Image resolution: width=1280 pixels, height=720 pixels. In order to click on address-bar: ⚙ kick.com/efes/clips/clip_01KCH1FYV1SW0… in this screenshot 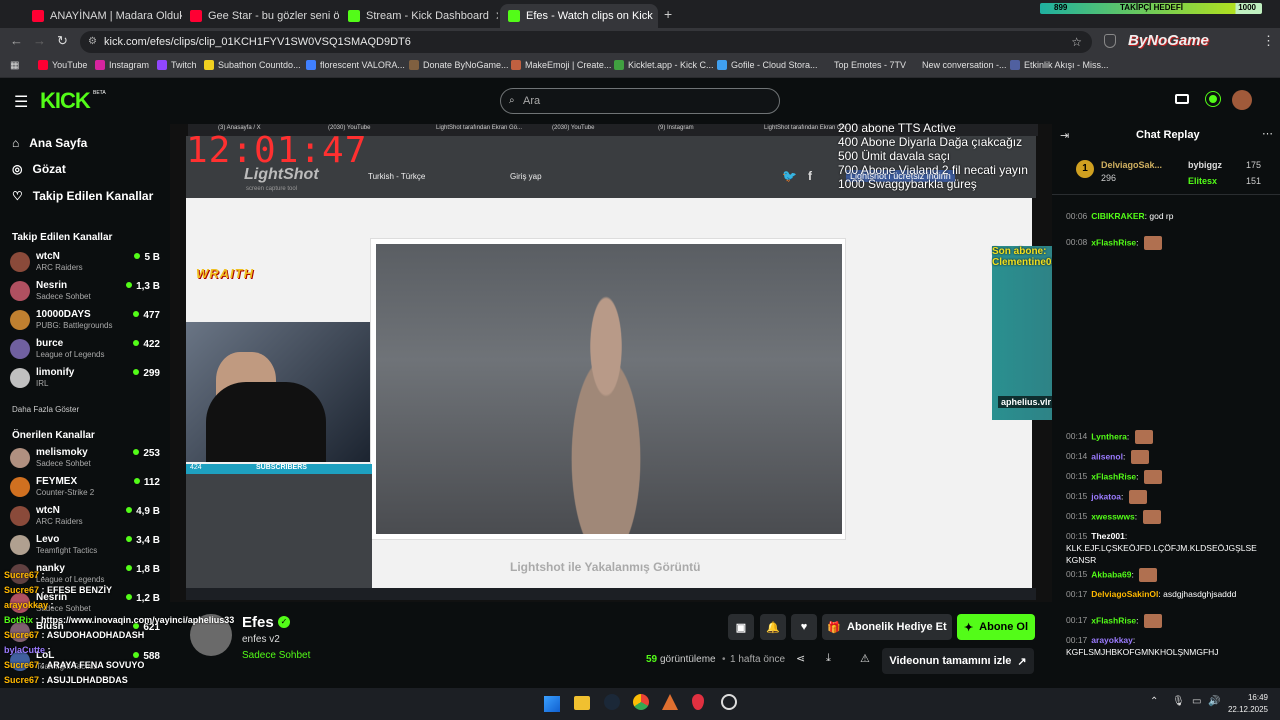, I will do `click(586, 42)`.